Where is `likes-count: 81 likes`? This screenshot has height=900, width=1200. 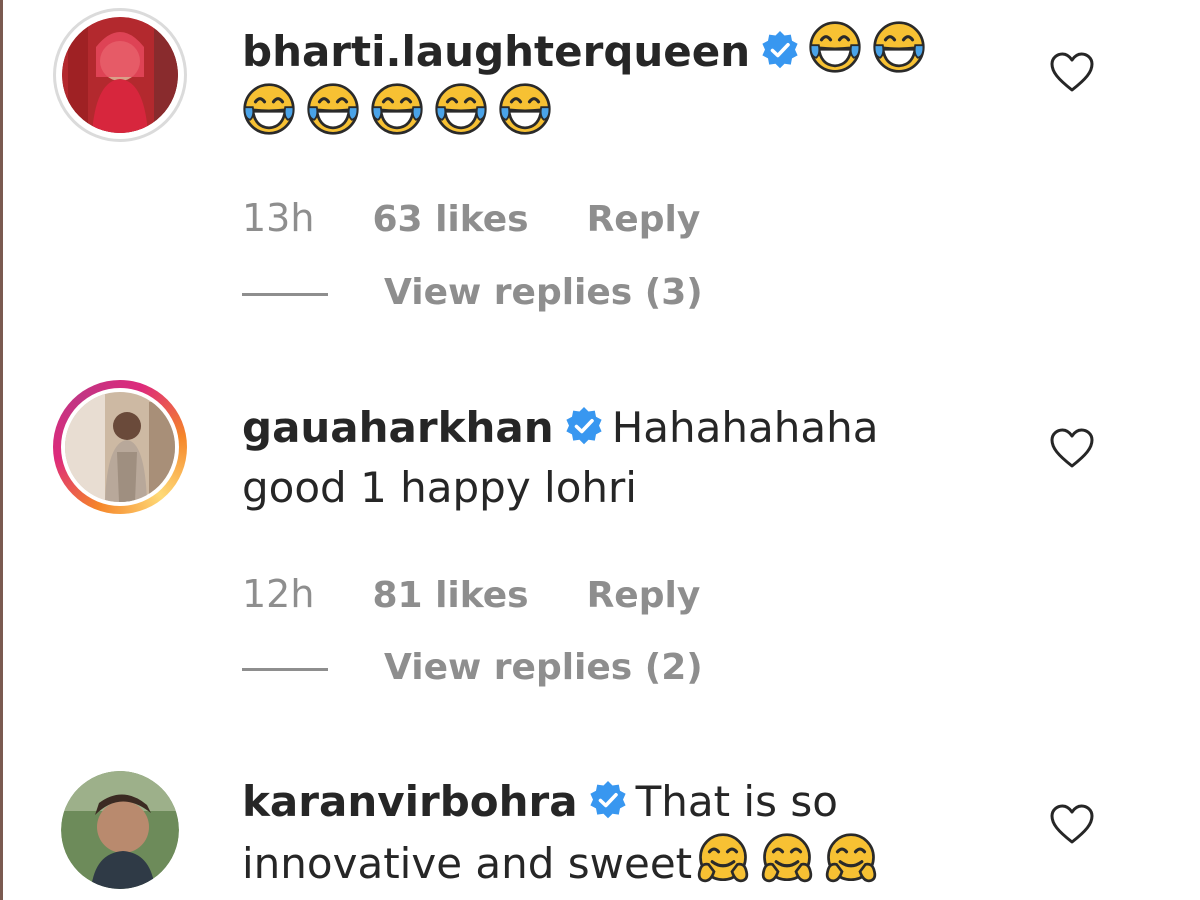
likes-count: 81 likes is located at coordinates (450, 595).